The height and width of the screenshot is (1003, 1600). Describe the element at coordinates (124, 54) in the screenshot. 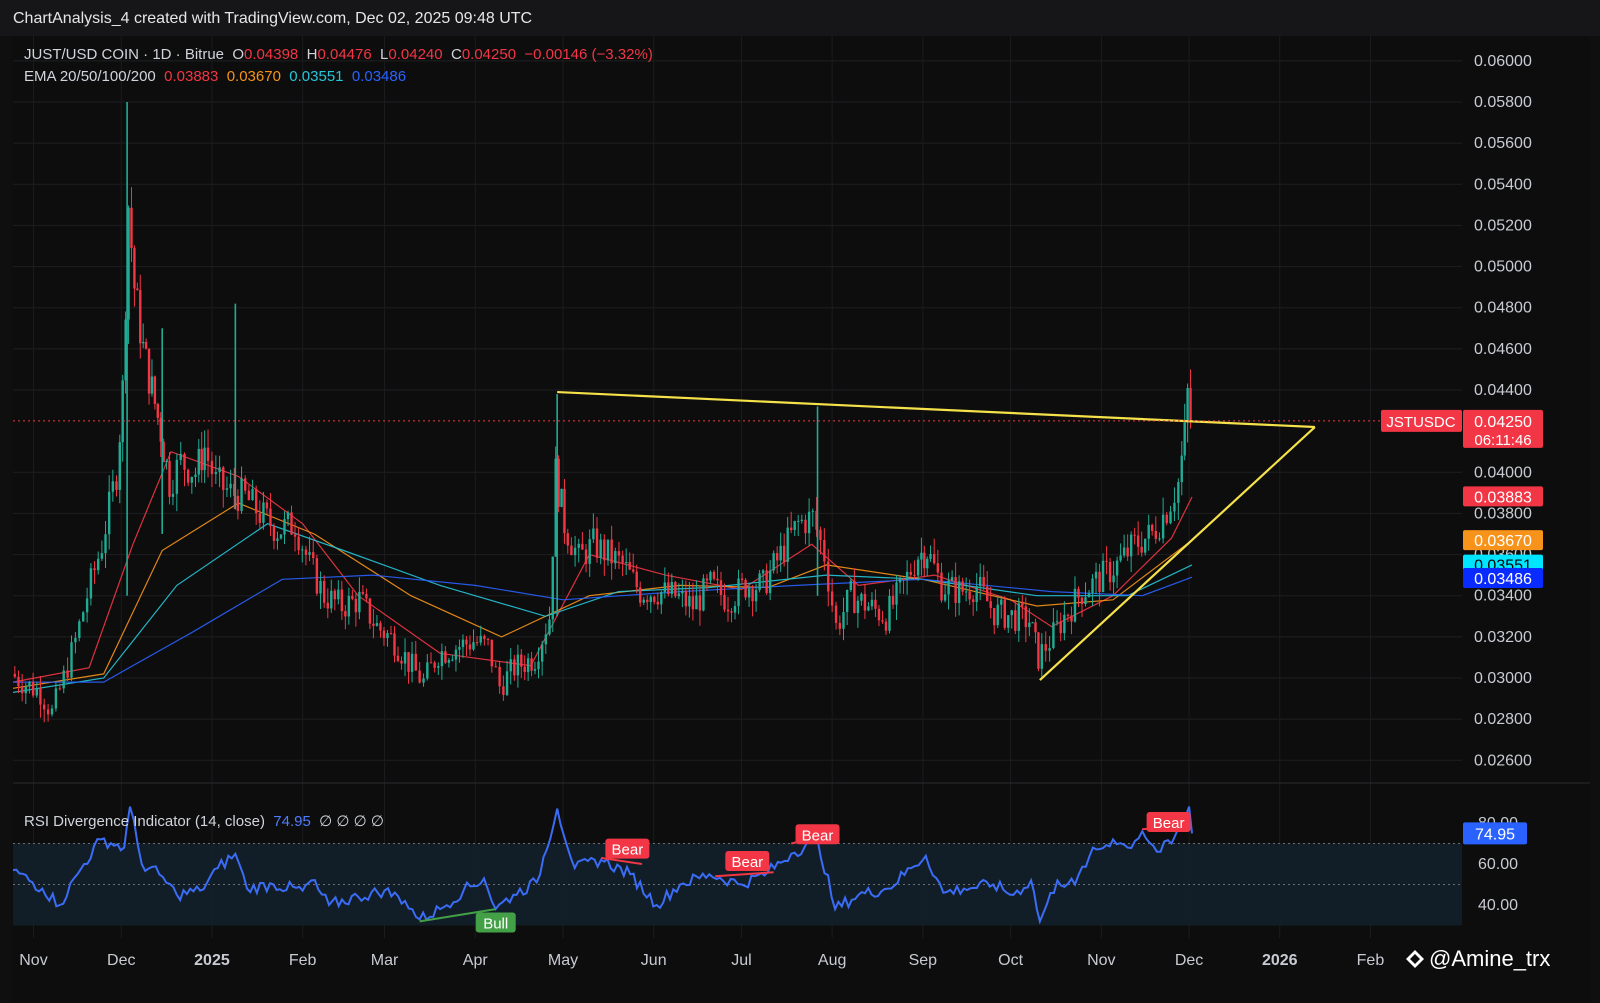

I see `symbol-label: JUST/USD COIN · 1D · Bitrue` at that location.